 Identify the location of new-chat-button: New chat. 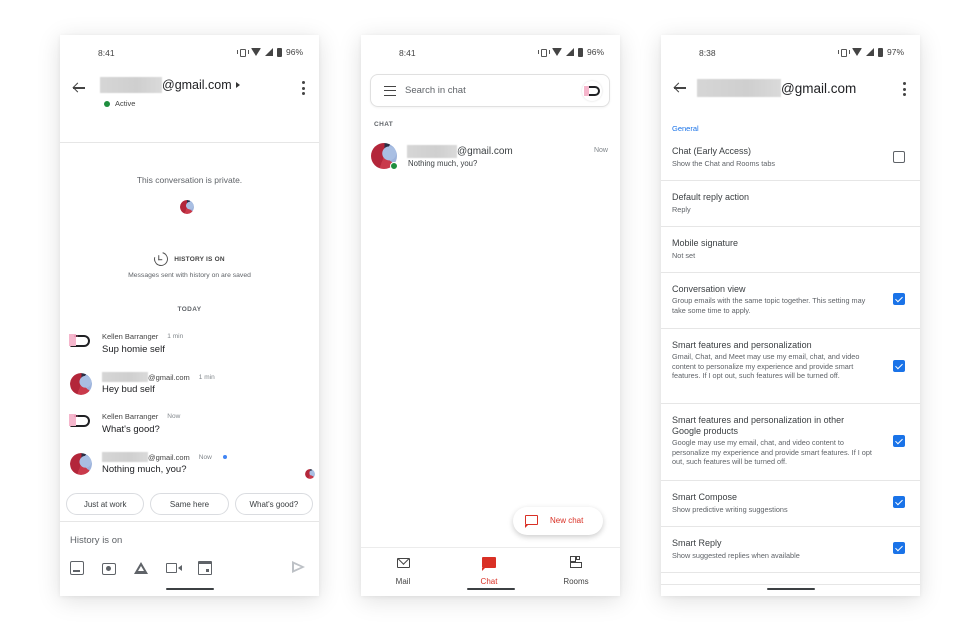
(558, 521).